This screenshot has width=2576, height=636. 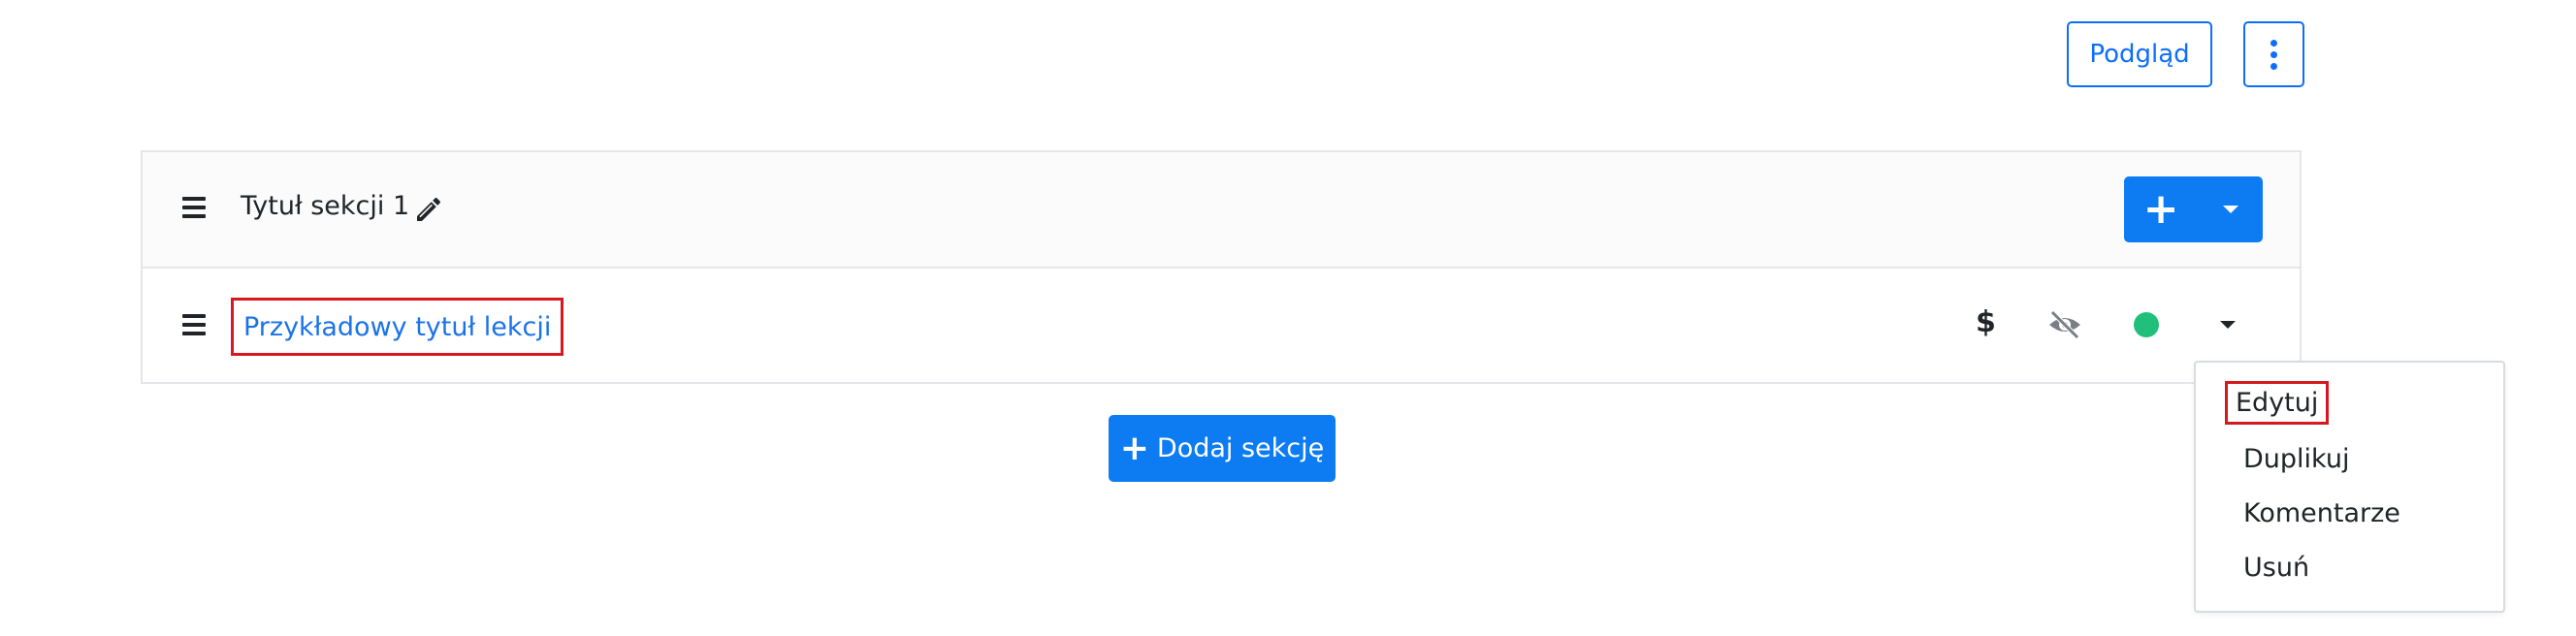 I want to click on lesson-title-text: Przykładowy tytuł lekcji, so click(x=397, y=326).